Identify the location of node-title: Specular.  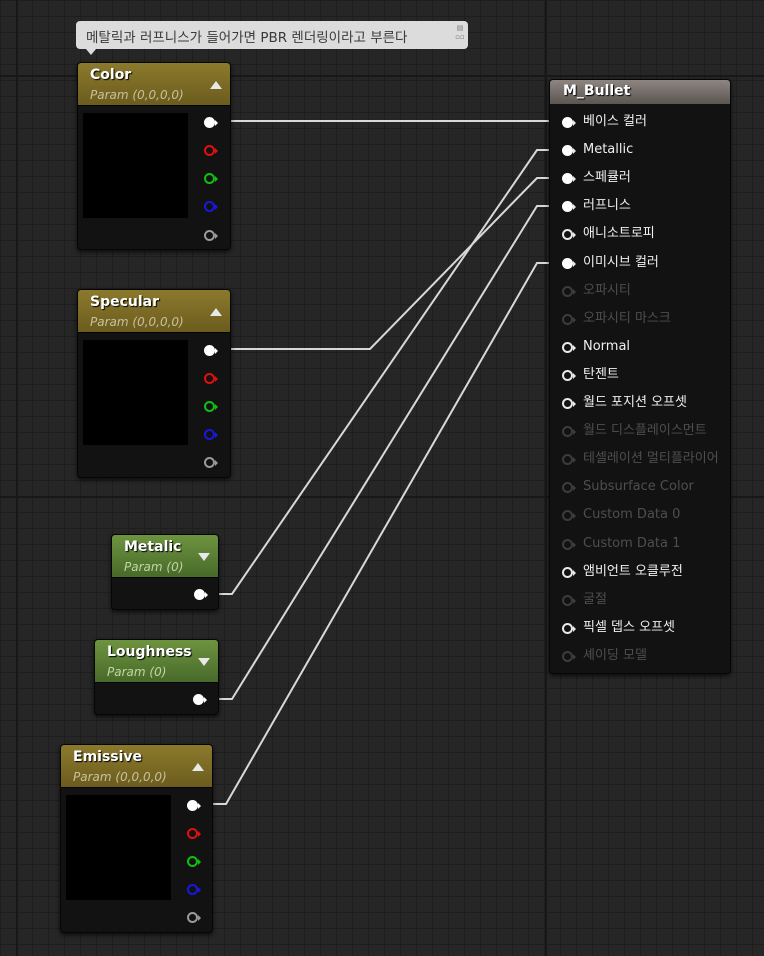
(125, 302).